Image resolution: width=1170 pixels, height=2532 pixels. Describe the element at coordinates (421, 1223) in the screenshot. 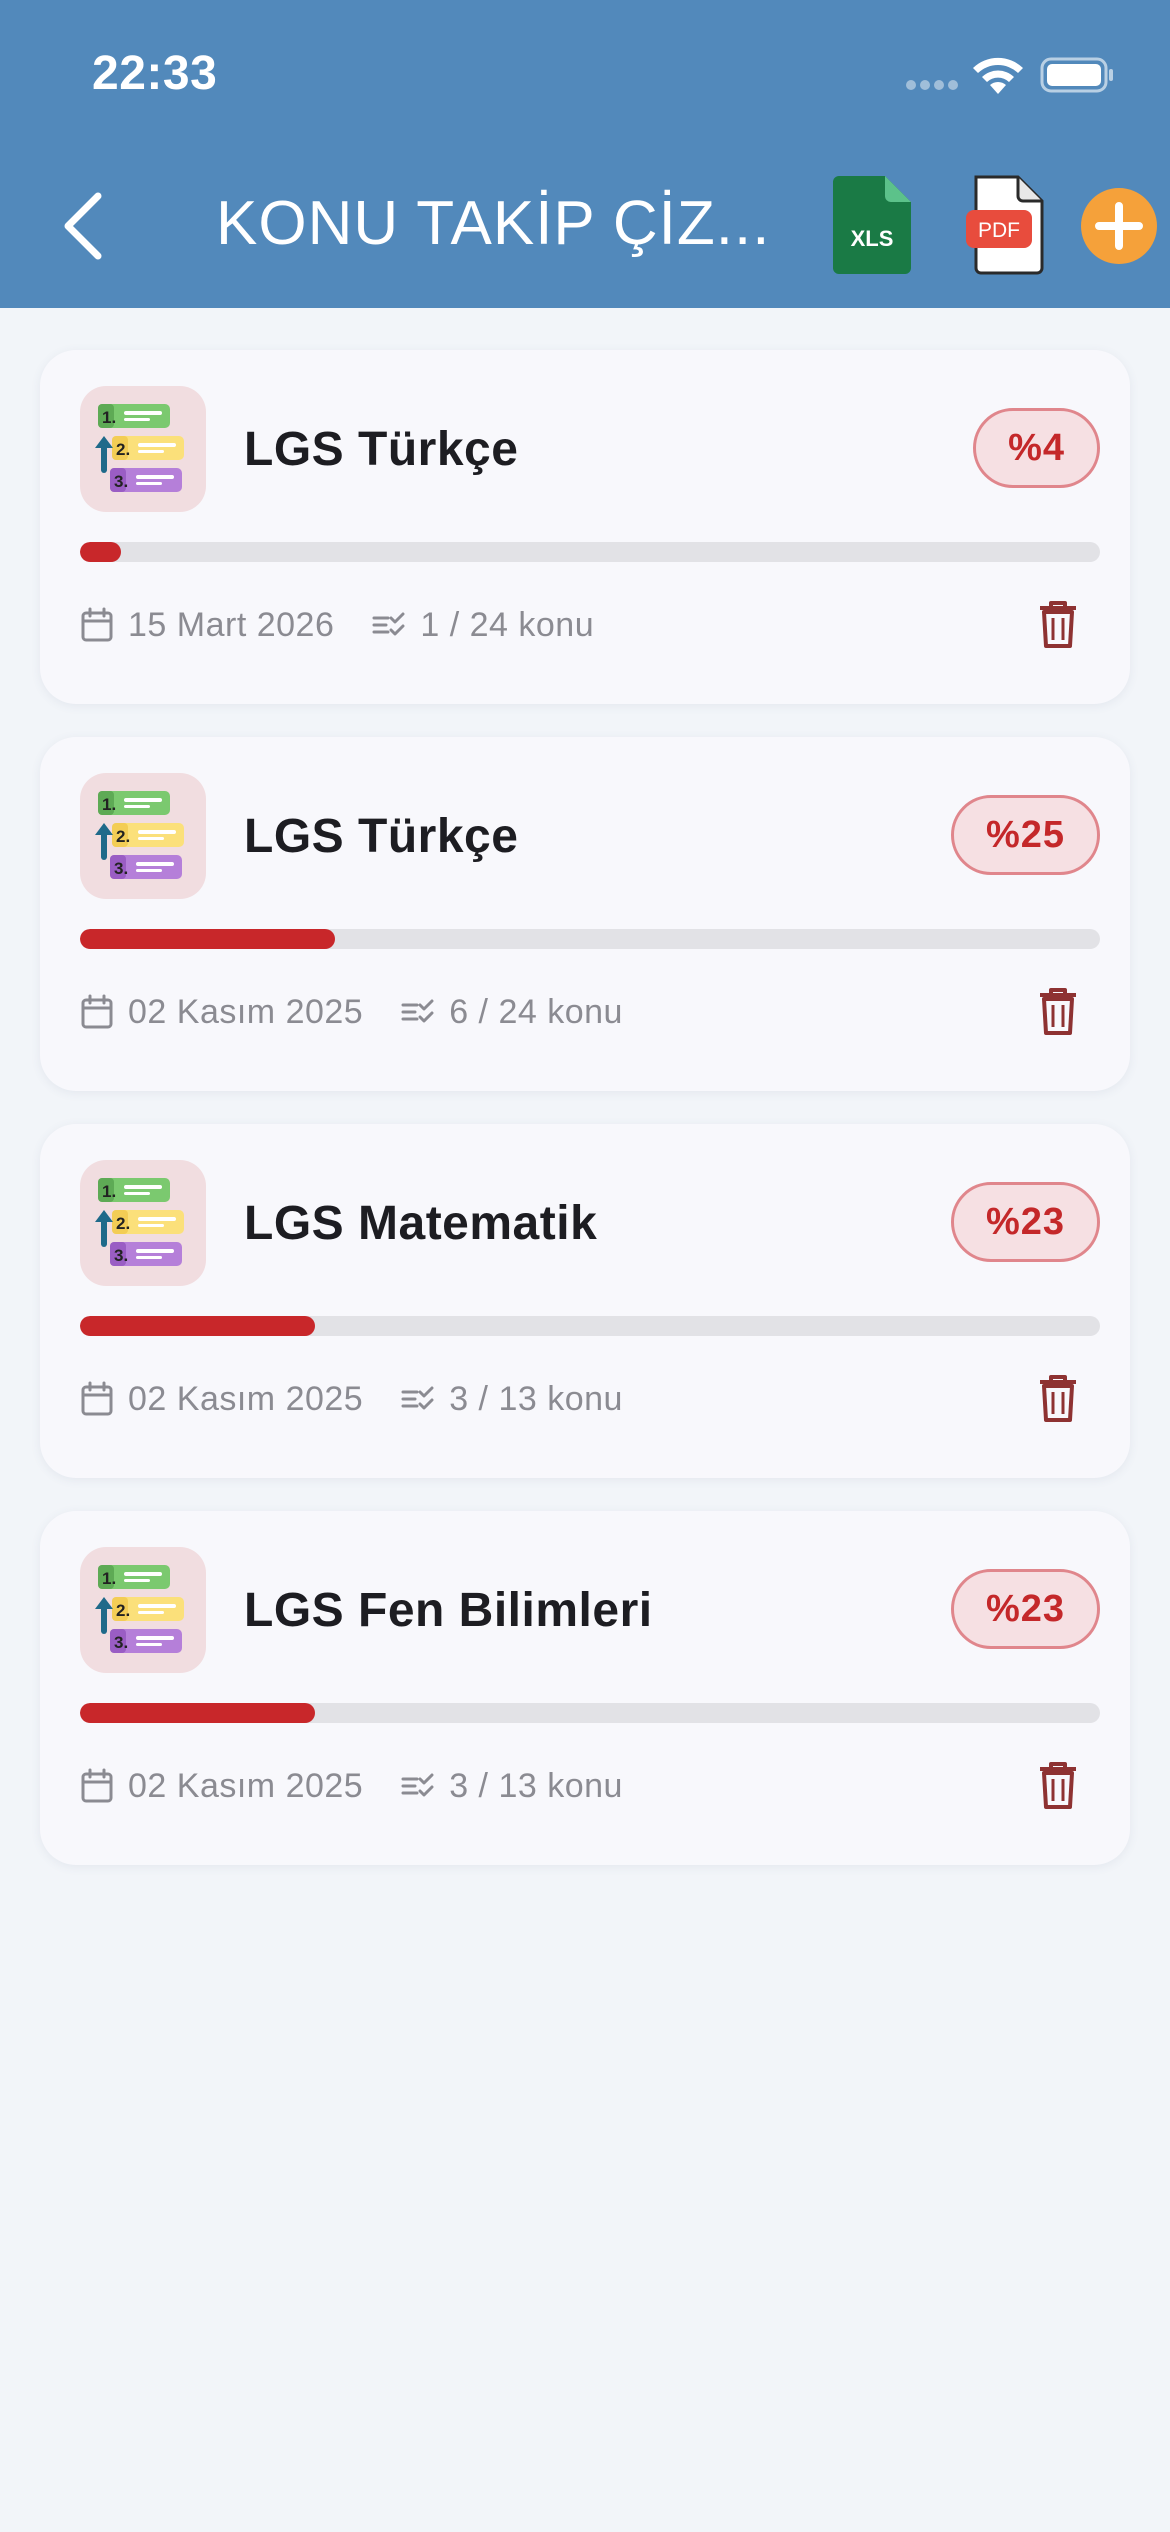

I see `tracker-title: LGS Matematik` at that location.